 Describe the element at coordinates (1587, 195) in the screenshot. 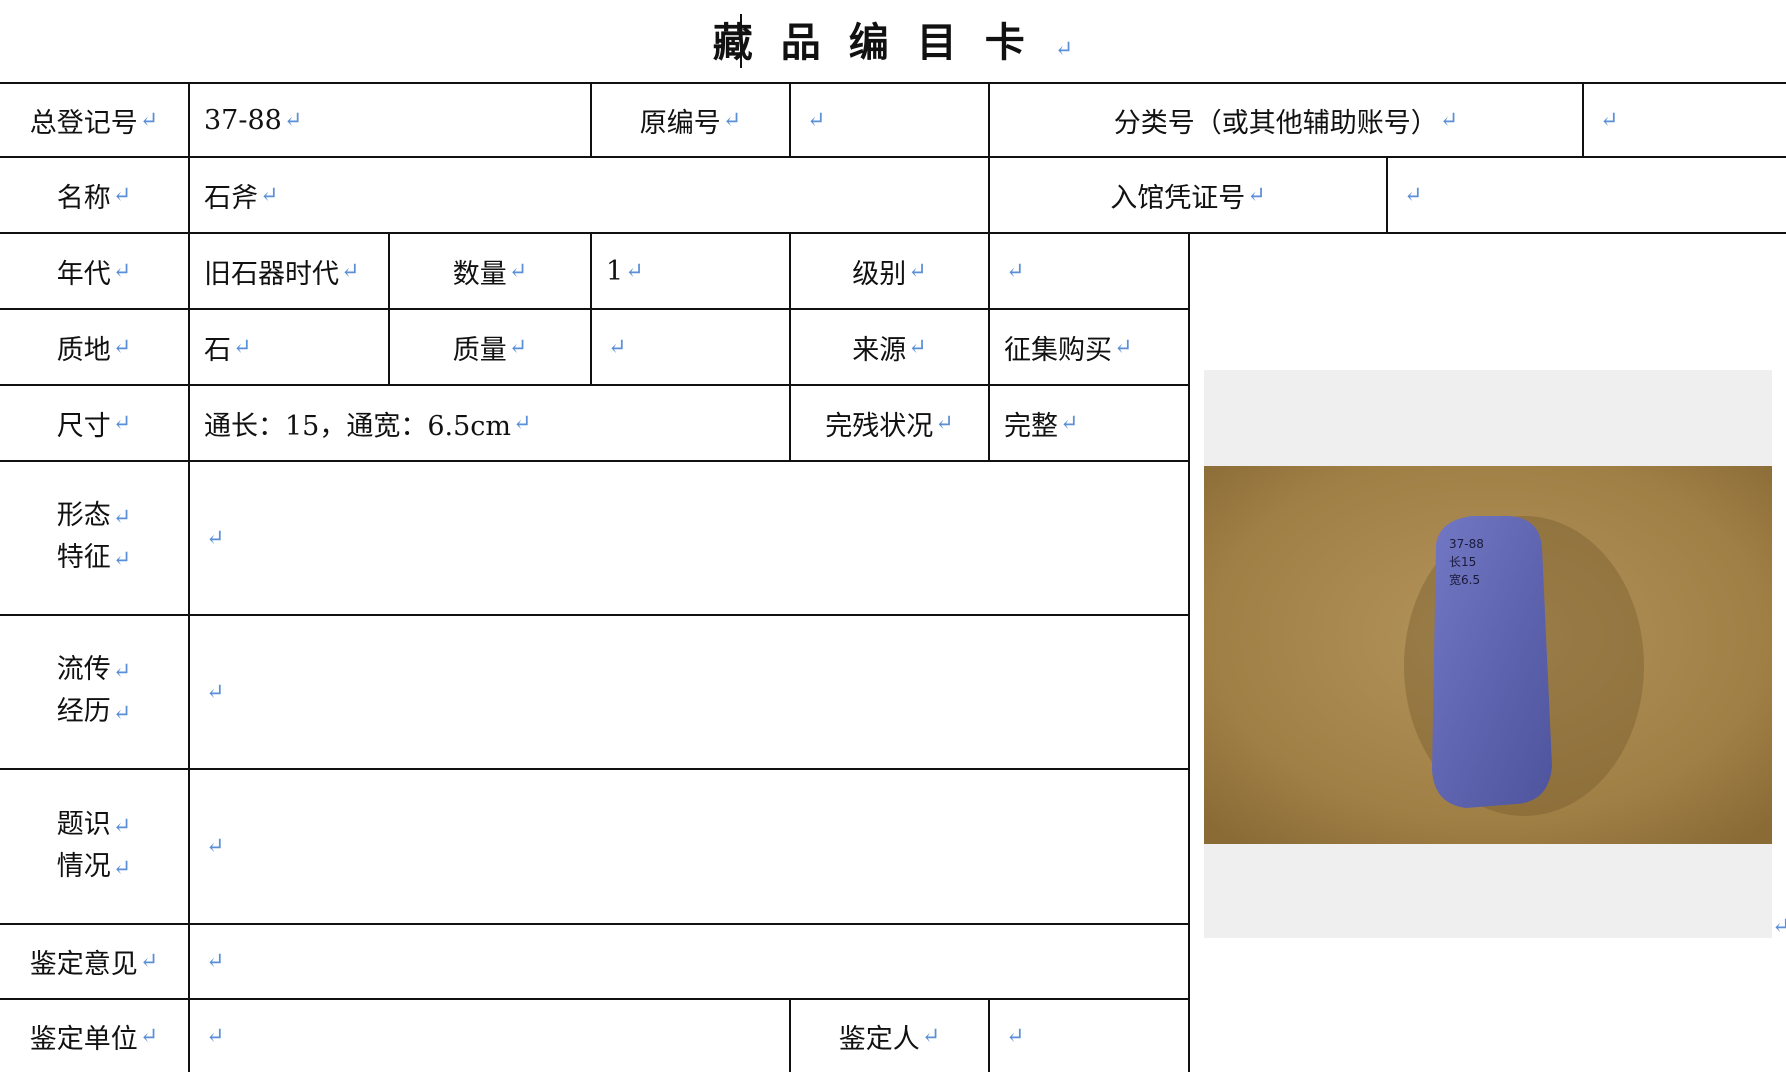

I see `entry-no-field: ↵` at that location.